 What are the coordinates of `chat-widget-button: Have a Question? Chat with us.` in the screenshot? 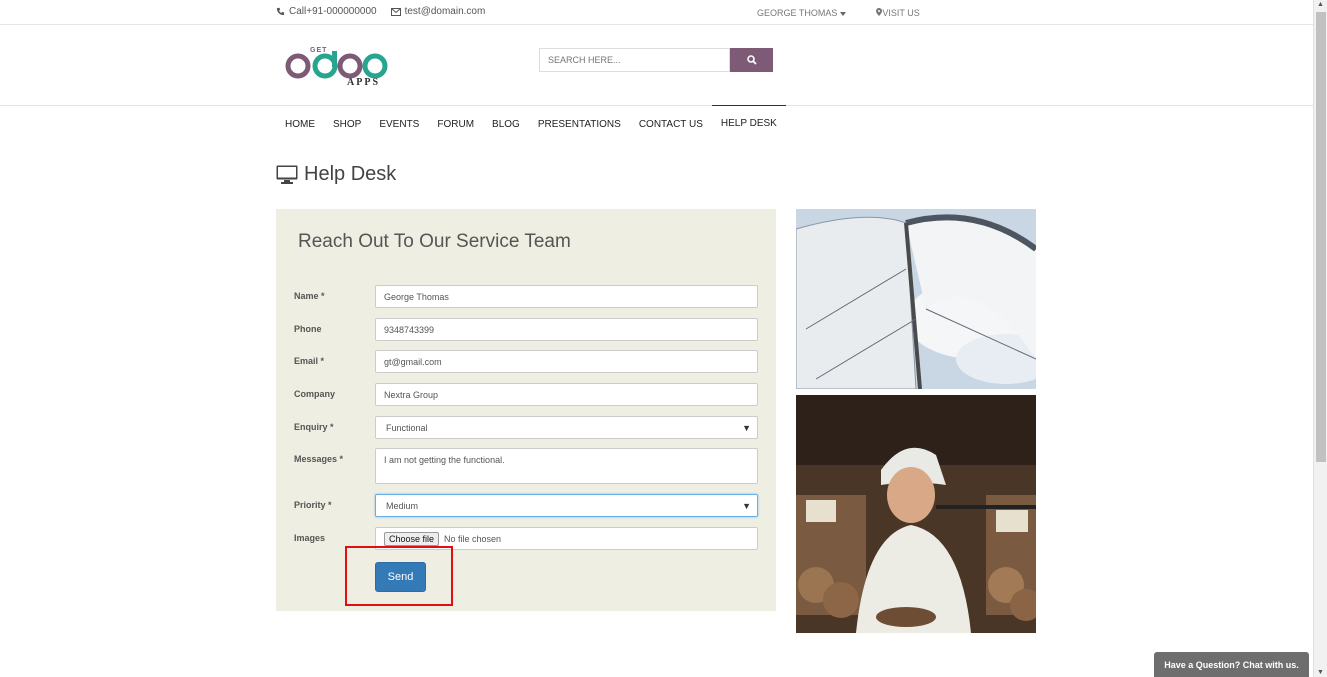 It's located at (1231, 664).